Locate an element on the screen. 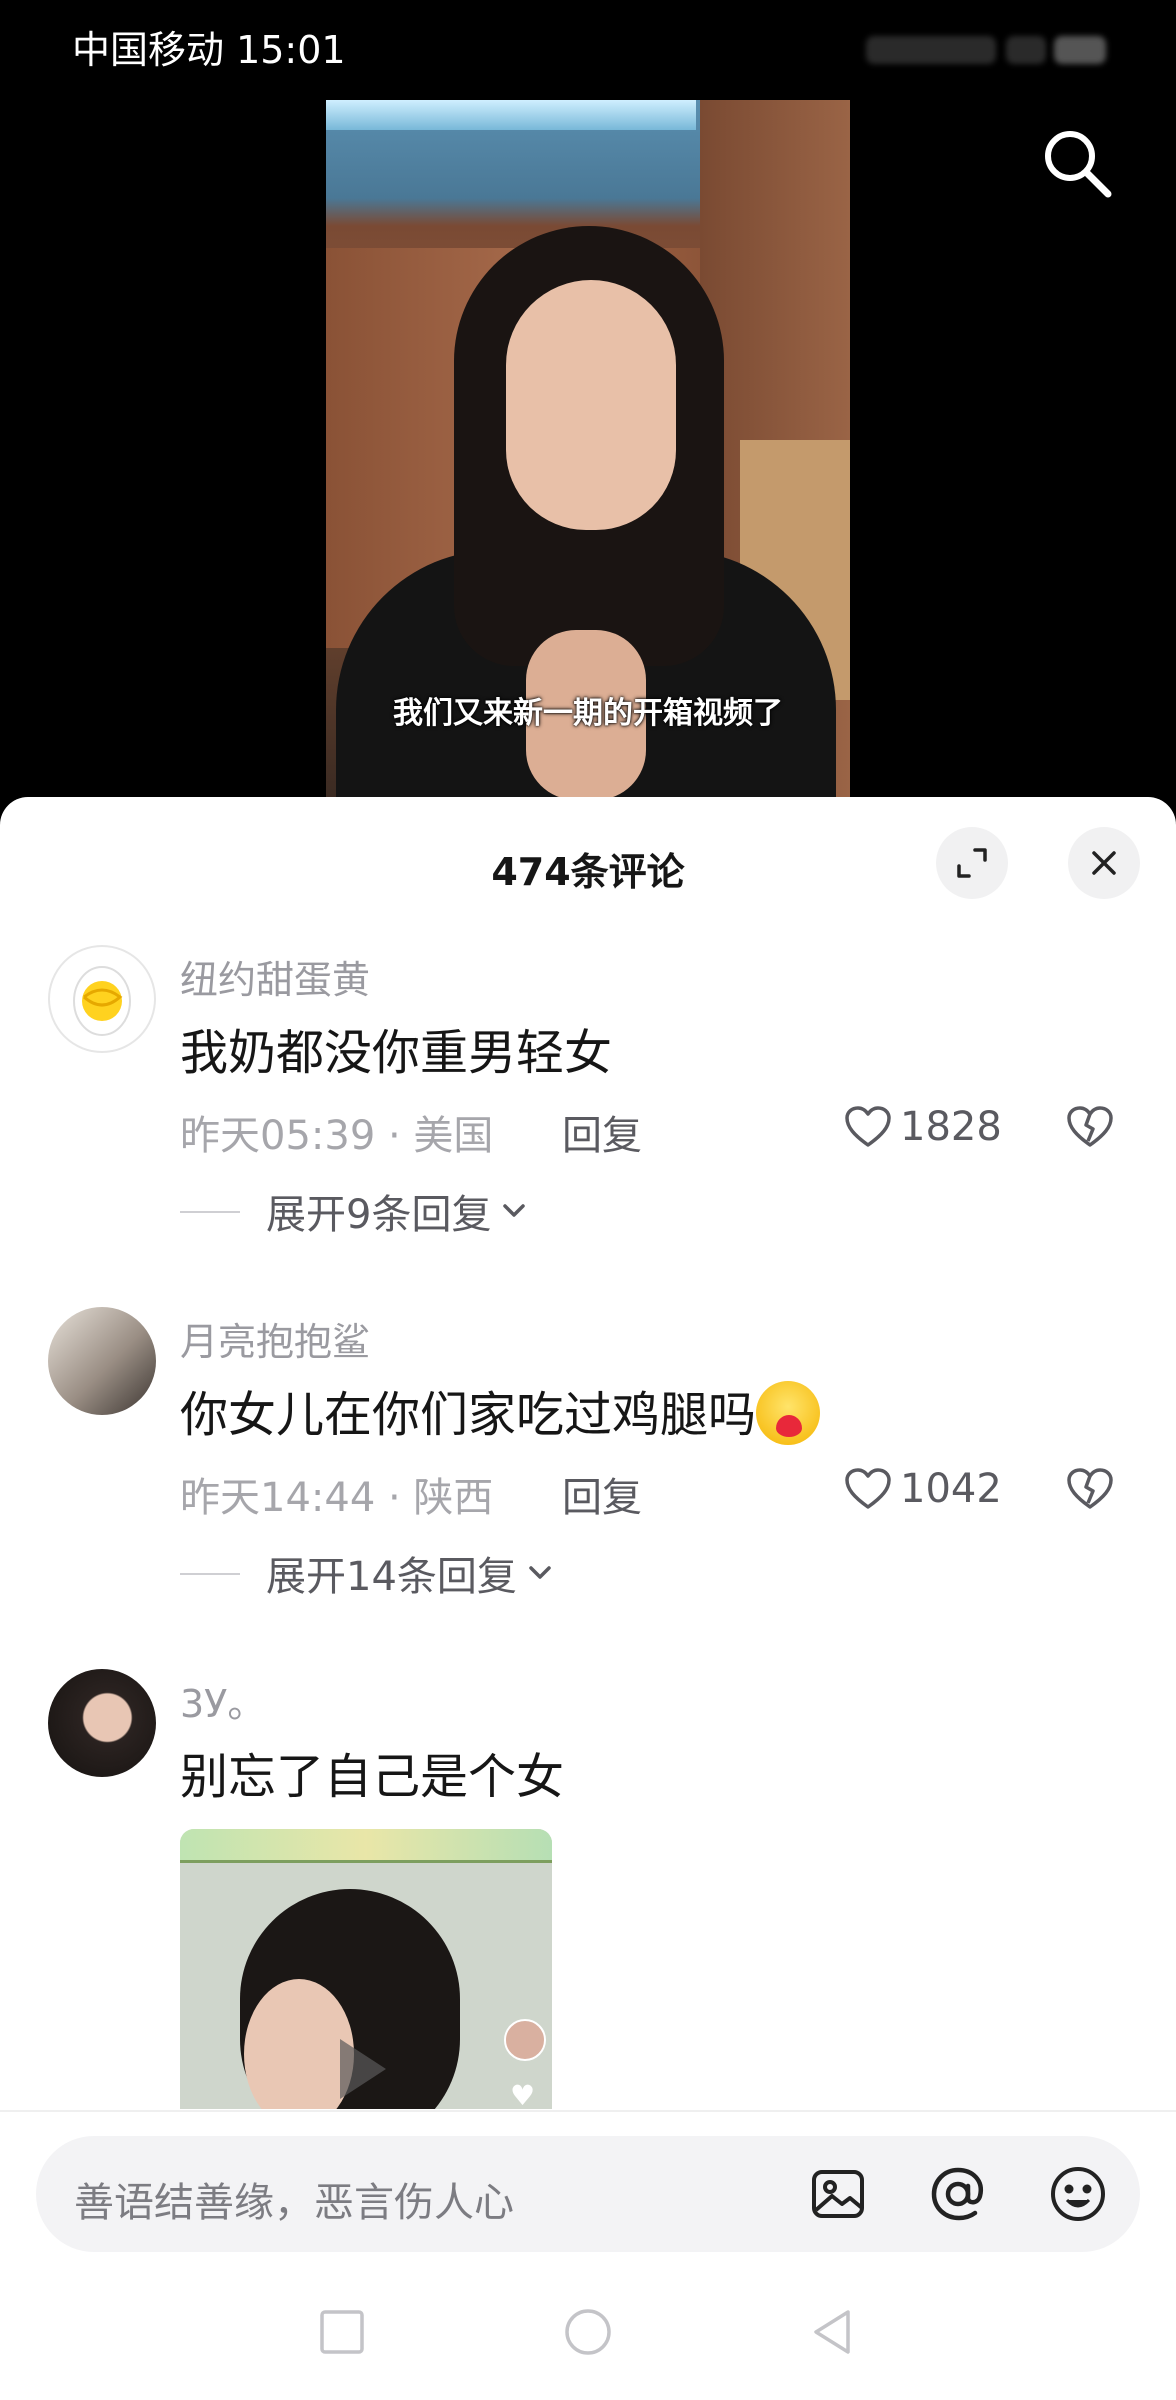 The width and height of the screenshot is (1176, 2400). comment-username: 3У。 is located at coordinates (222, 1700).